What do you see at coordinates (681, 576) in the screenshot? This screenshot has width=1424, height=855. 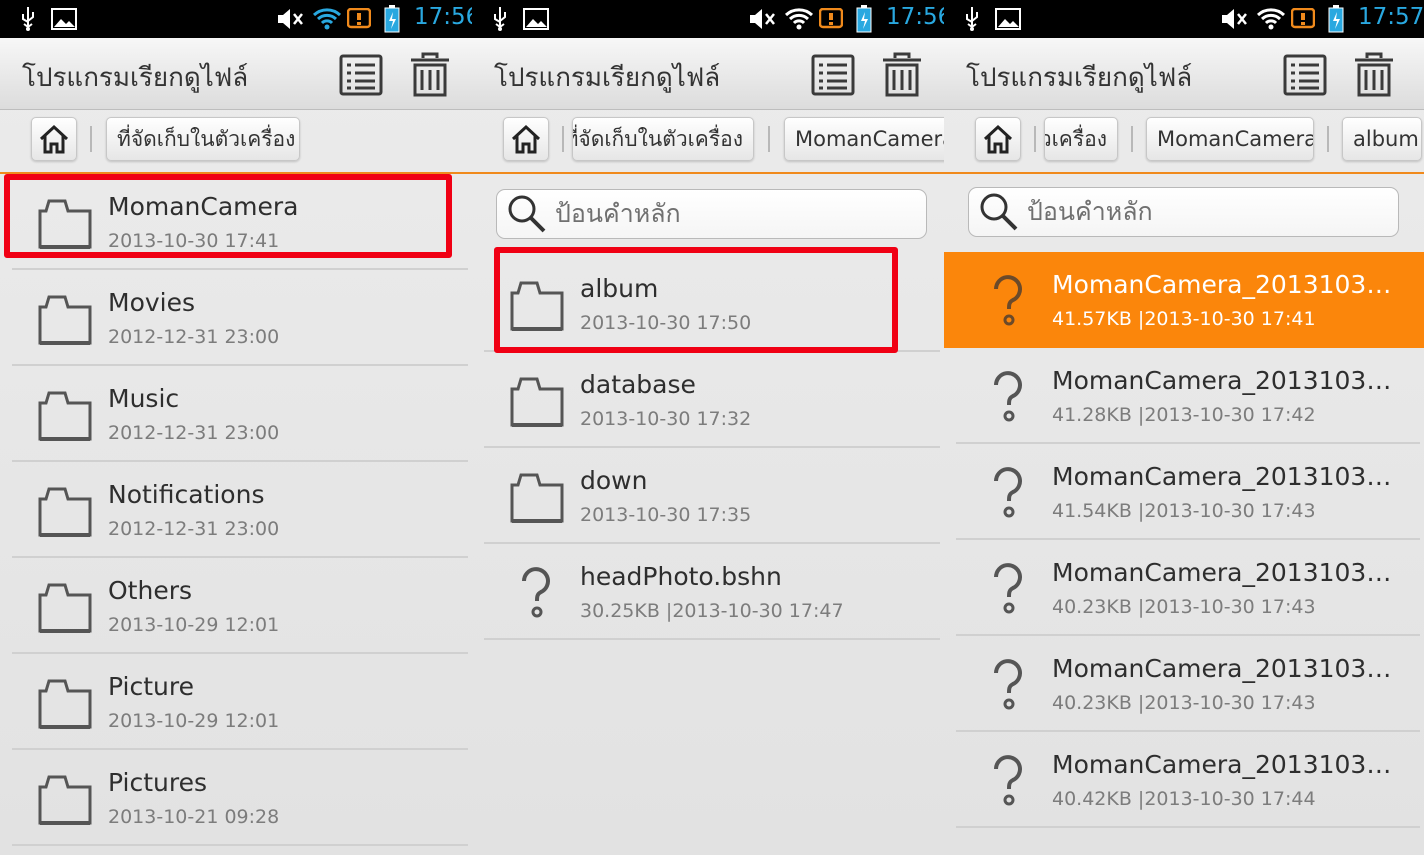 I see `item-name: headPhoto.bshn` at bounding box center [681, 576].